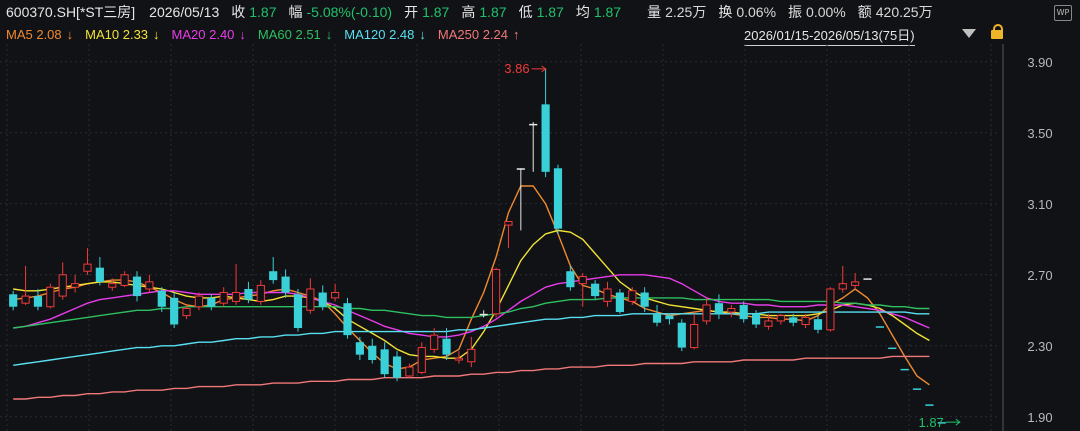 The width and height of the screenshot is (1080, 431). What do you see at coordinates (1039, 133) in the screenshot?
I see `y-tick-label: 3.50` at bounding box center [1039, 133].